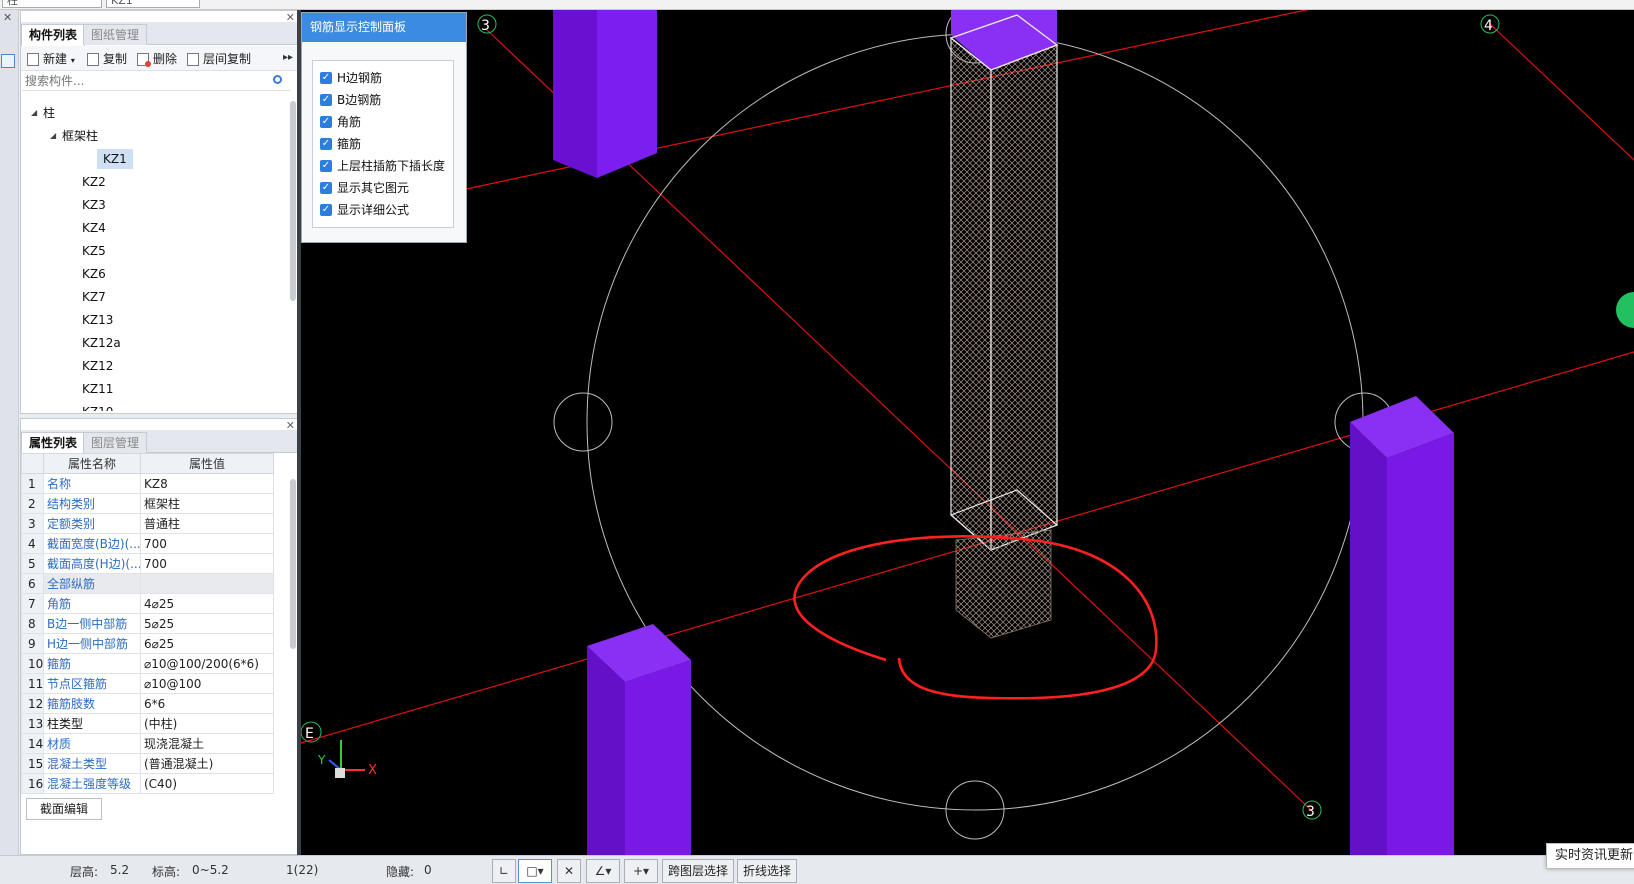 The height and width of the screenshot is (884, 1634). I want to click on row-number: 10, so click(32, 663).